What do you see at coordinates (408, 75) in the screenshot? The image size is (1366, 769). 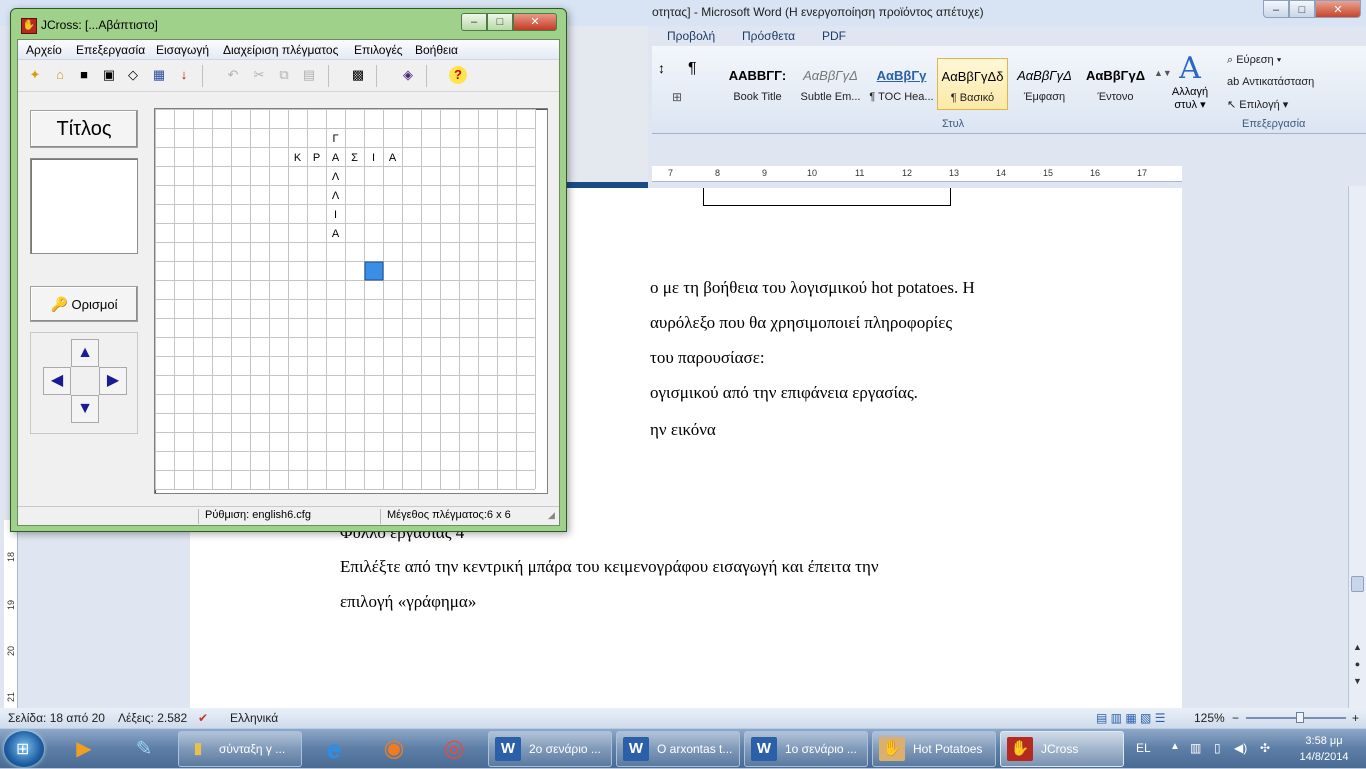 I see `export-web-icon: ◈` at bounding box center [408, 75].